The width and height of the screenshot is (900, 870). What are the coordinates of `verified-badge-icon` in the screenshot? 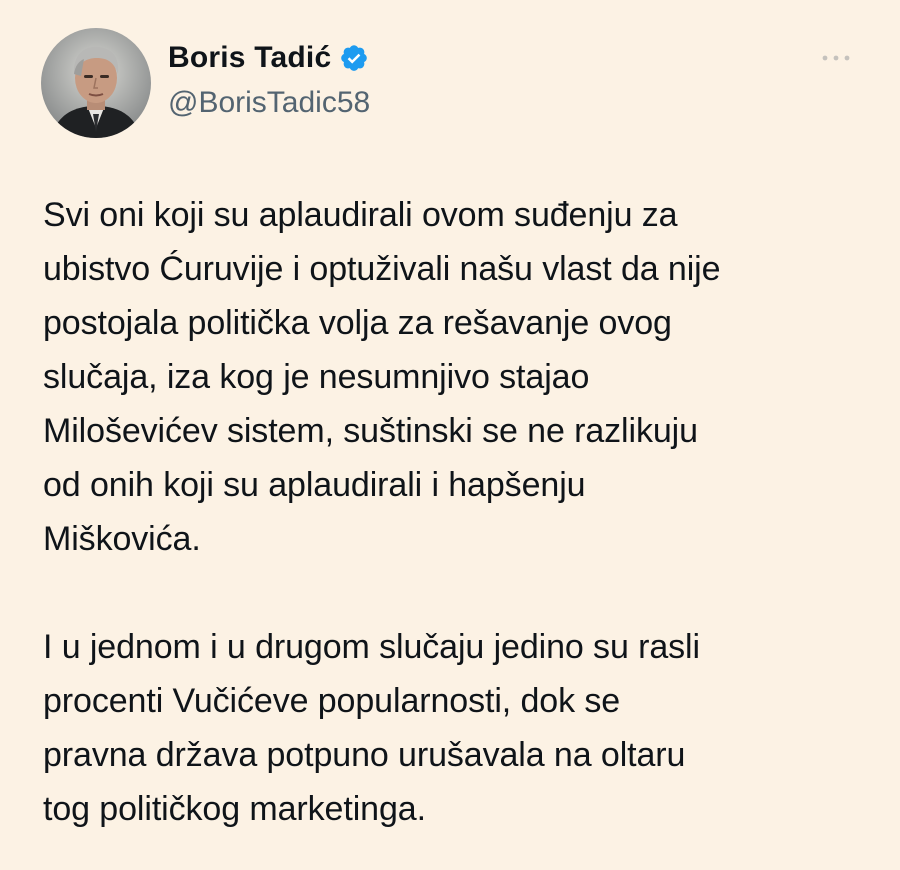 It's located at (354, 58).